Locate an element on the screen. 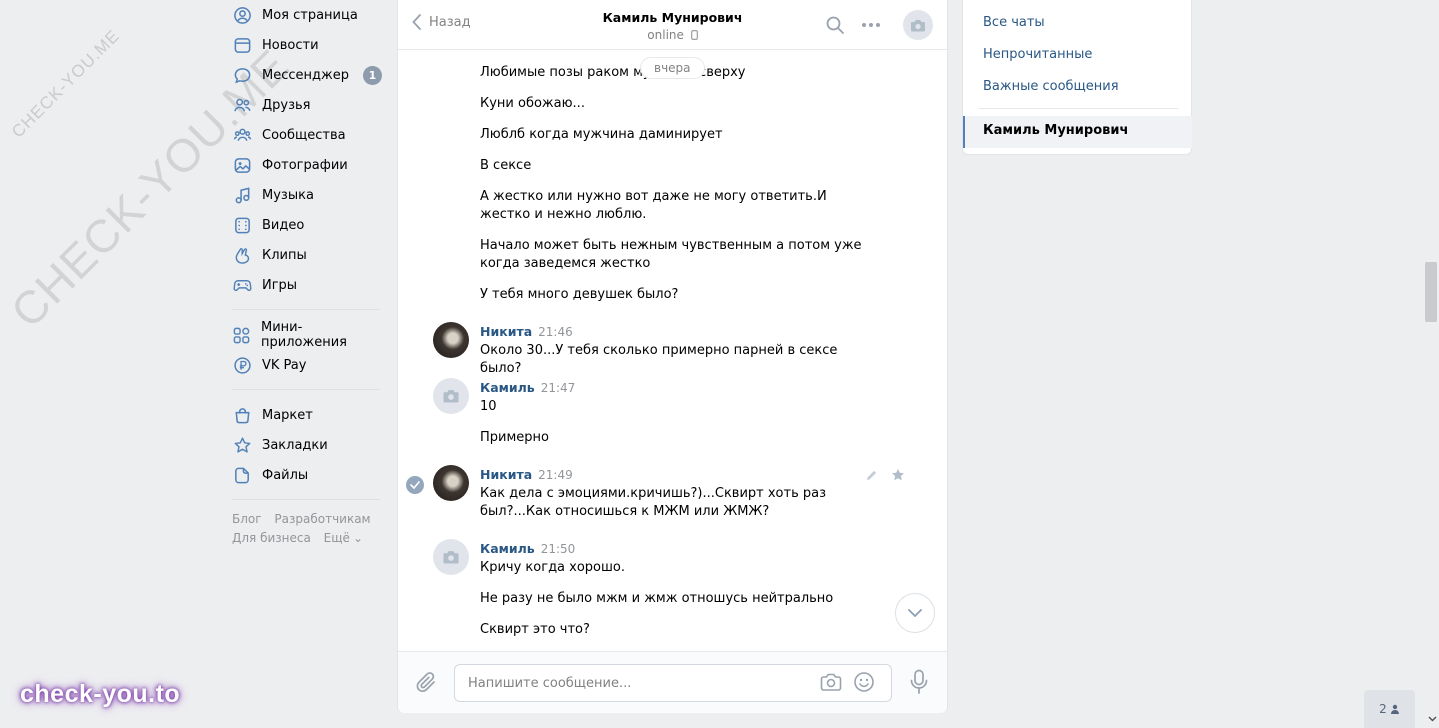 Image resolution: width=1439 pixels, height=728 pixels. nav-item-clips: Клипы is located at coordinates (307, 255).